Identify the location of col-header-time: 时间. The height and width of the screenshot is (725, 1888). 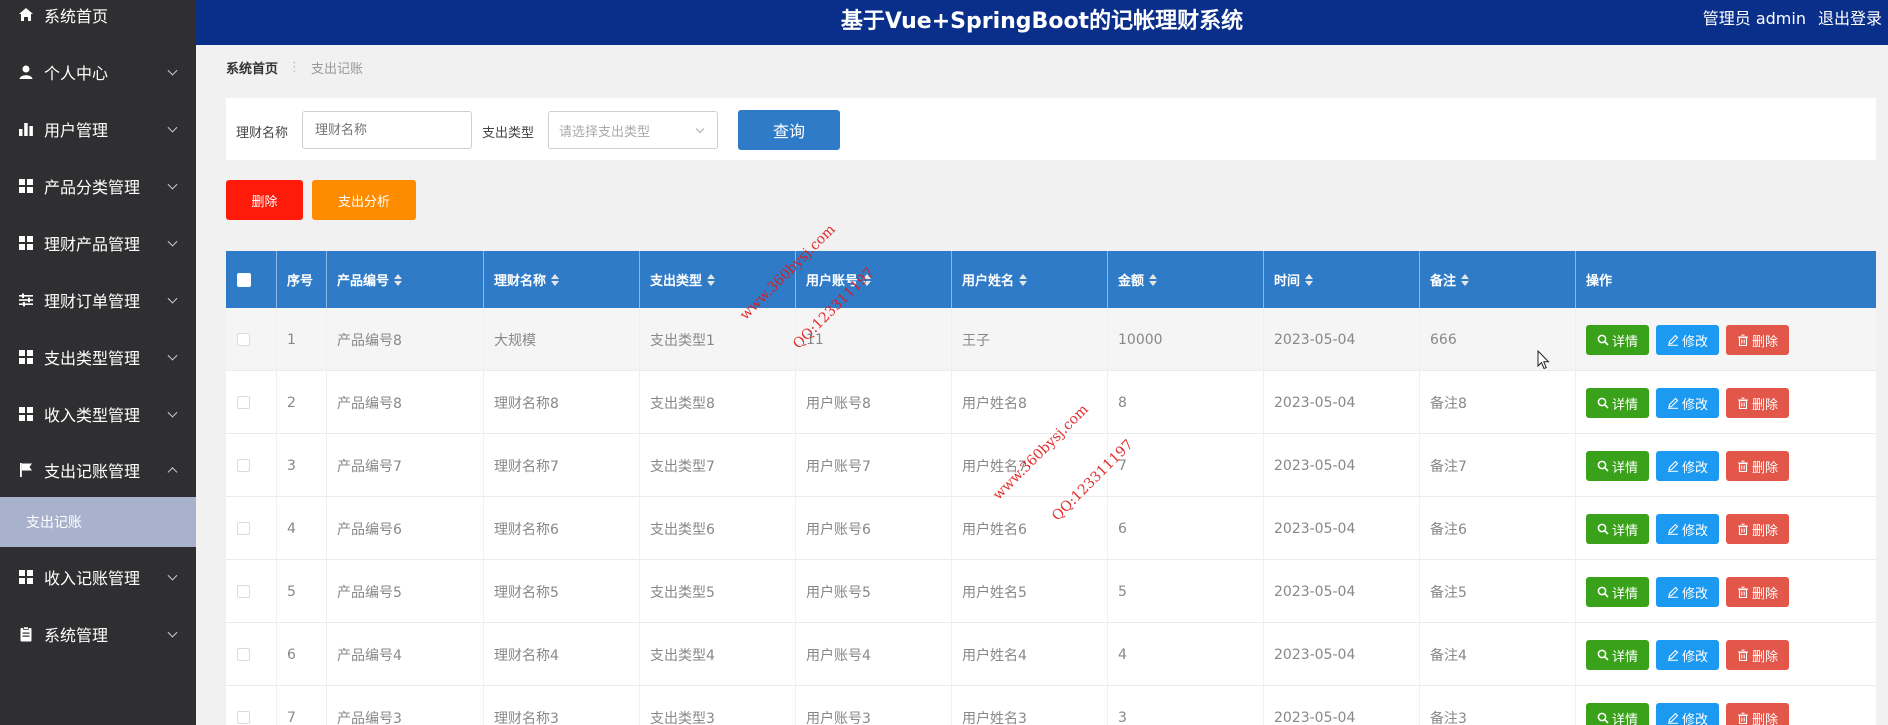
(1342, 279).